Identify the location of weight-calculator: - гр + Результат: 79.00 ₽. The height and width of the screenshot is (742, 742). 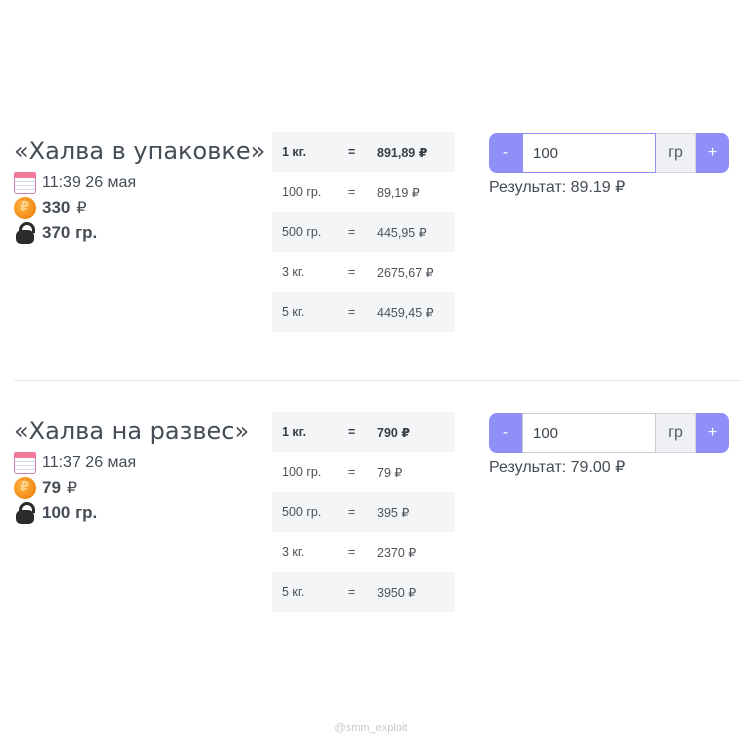
(609, 445).